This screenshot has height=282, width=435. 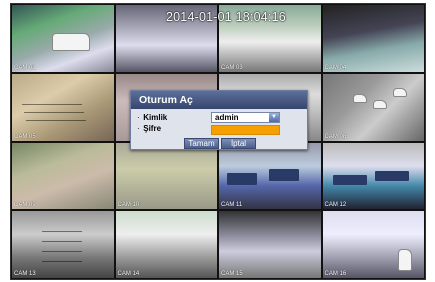 I want to click on camera-label: CAM 14, so click(x=128, y=274).